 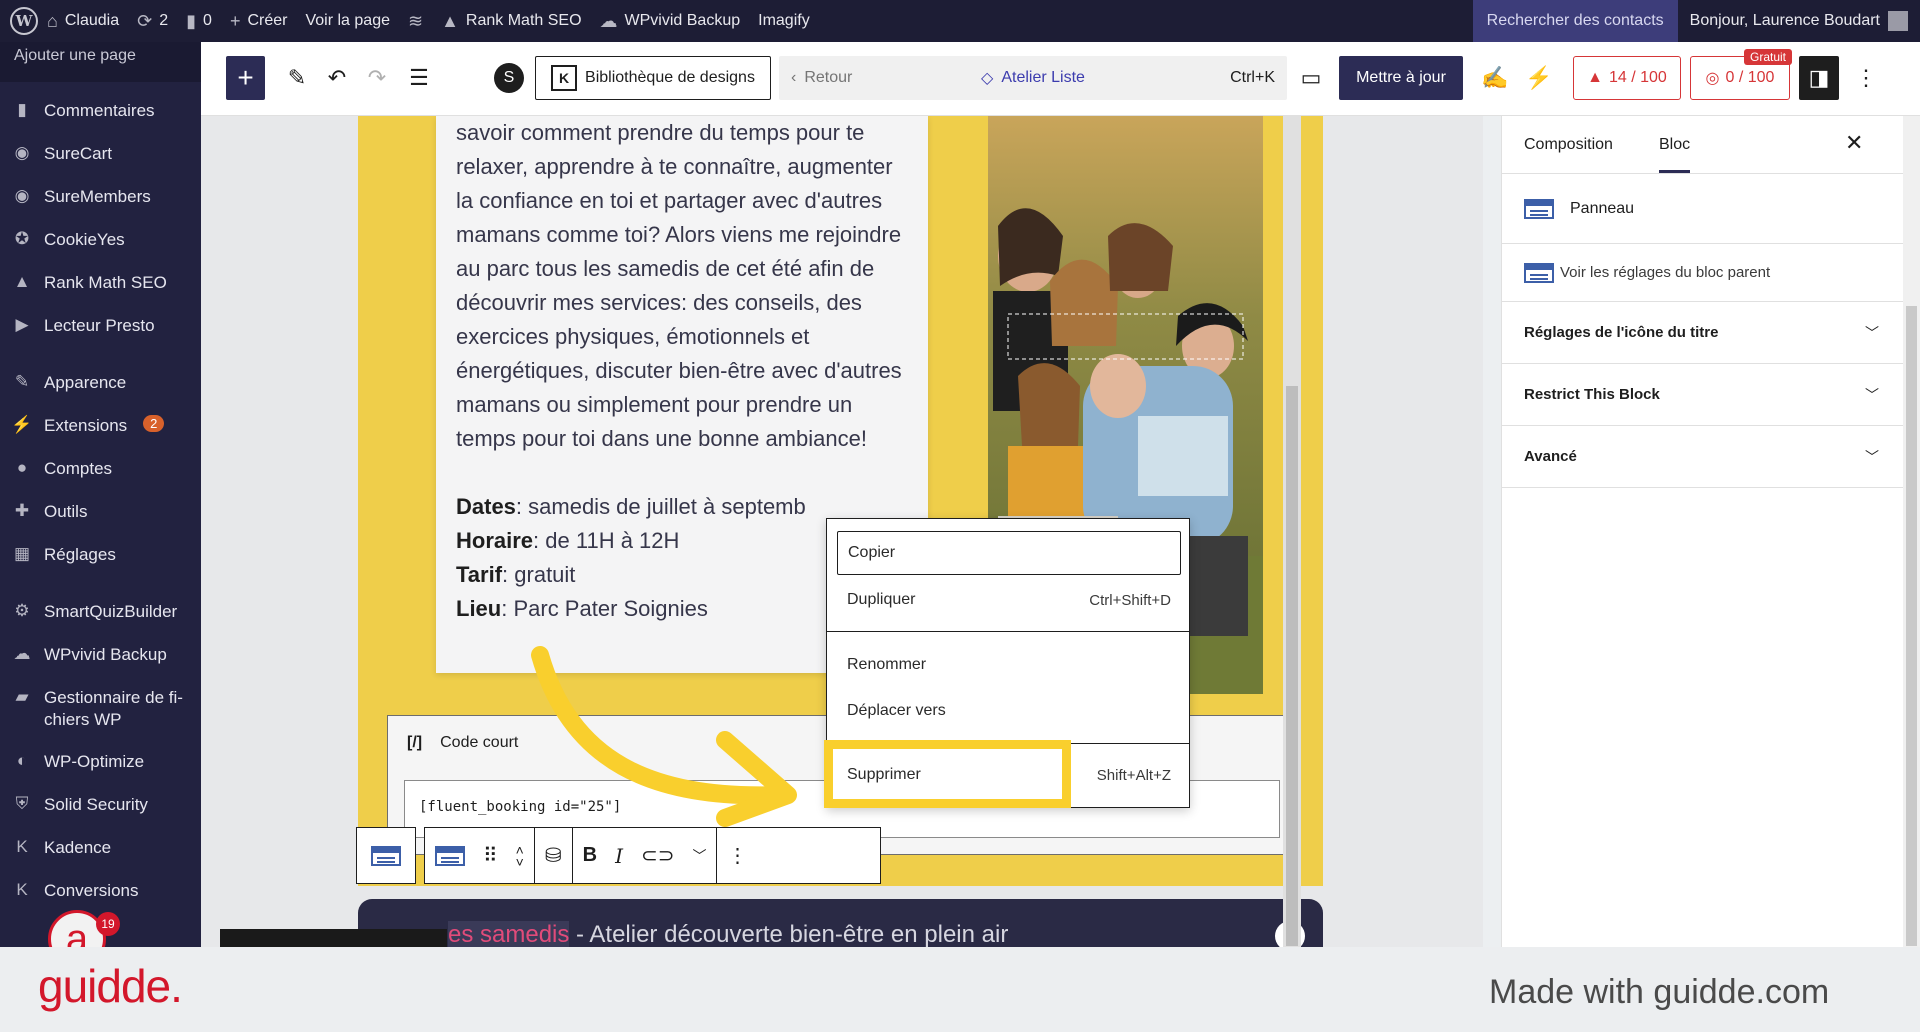 I want to click on undo-button: ↶, so click(x=337, y=78).